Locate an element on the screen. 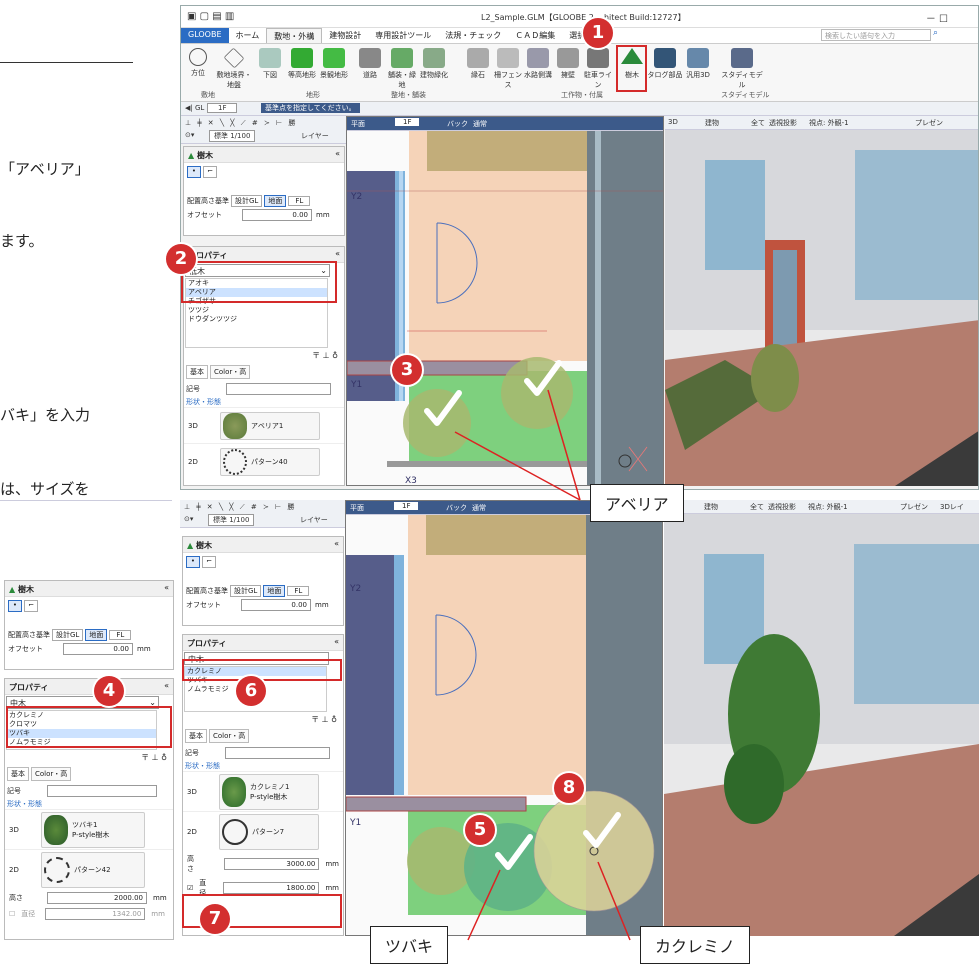 The height and width of the screenshot is (980, 979). callout-leaders is located at coordinates (542, 665).